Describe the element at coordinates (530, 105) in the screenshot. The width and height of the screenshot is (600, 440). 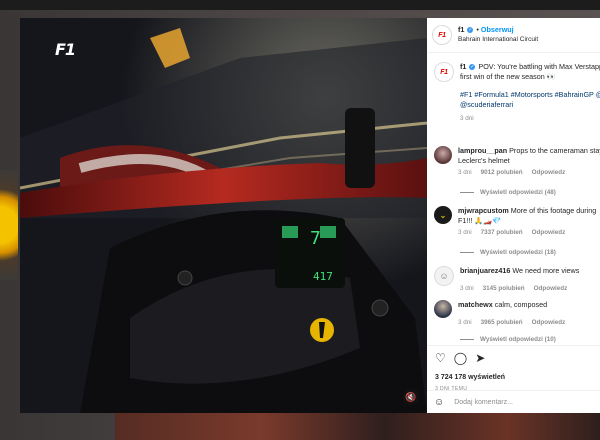
I see `caption-mention: @scuderiaferrari` at that location.